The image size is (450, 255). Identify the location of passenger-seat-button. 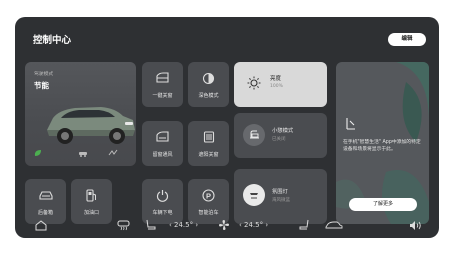
(304, 225).